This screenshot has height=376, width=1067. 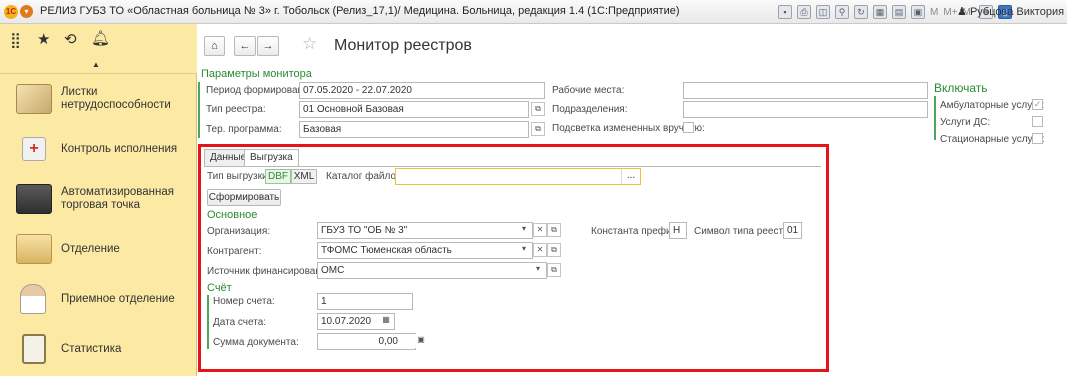 I want to click on arrow-left-icon: ←, so click(x=245, y=46).